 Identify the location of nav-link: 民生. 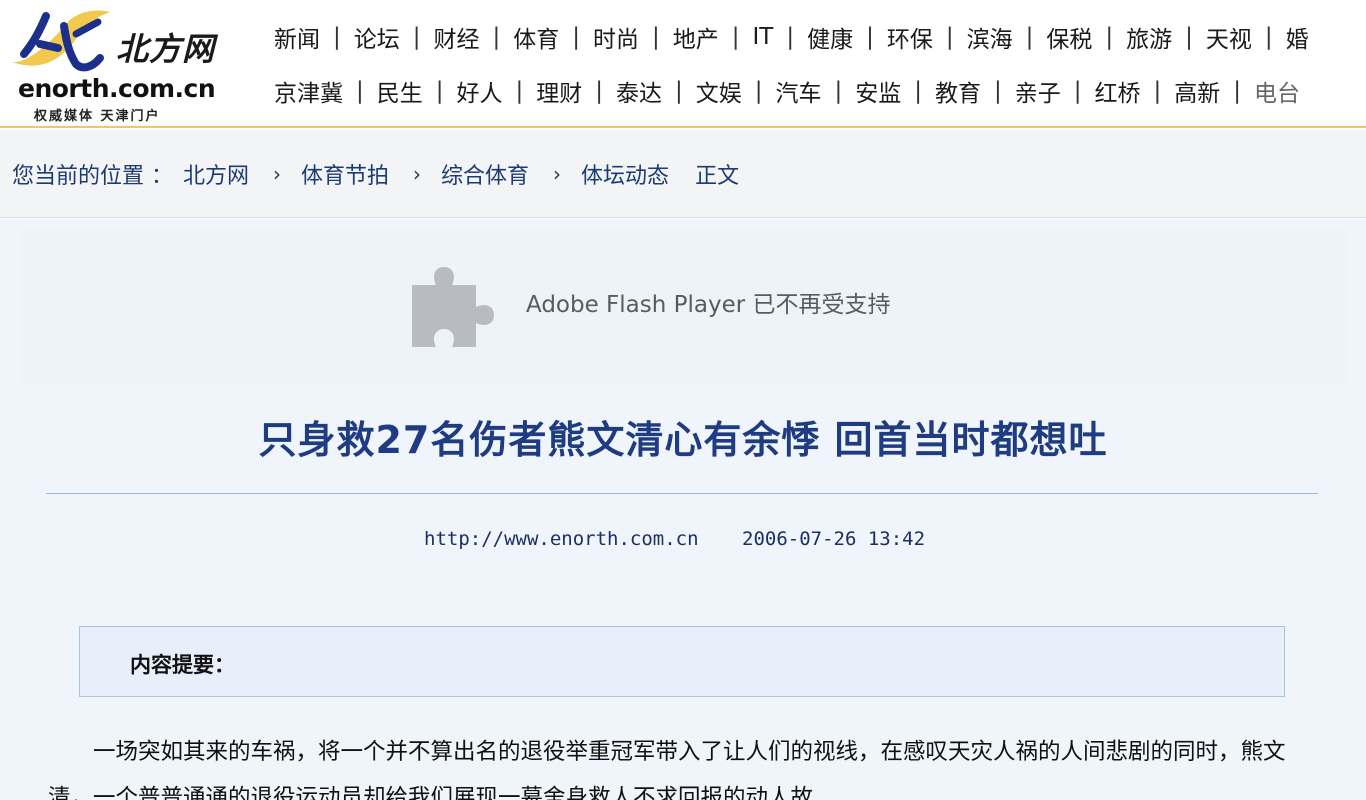
(400, 91).